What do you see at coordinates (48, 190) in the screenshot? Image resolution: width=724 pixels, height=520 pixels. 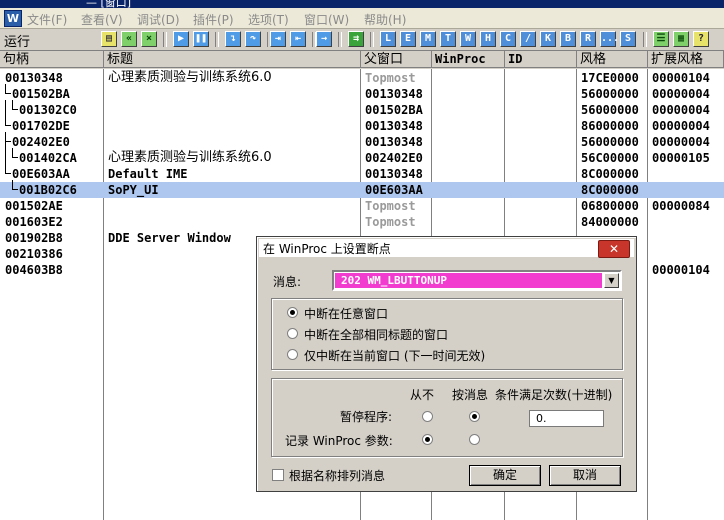 I see `cell-handle: 001B02C6` at bounding box center [48, 190].